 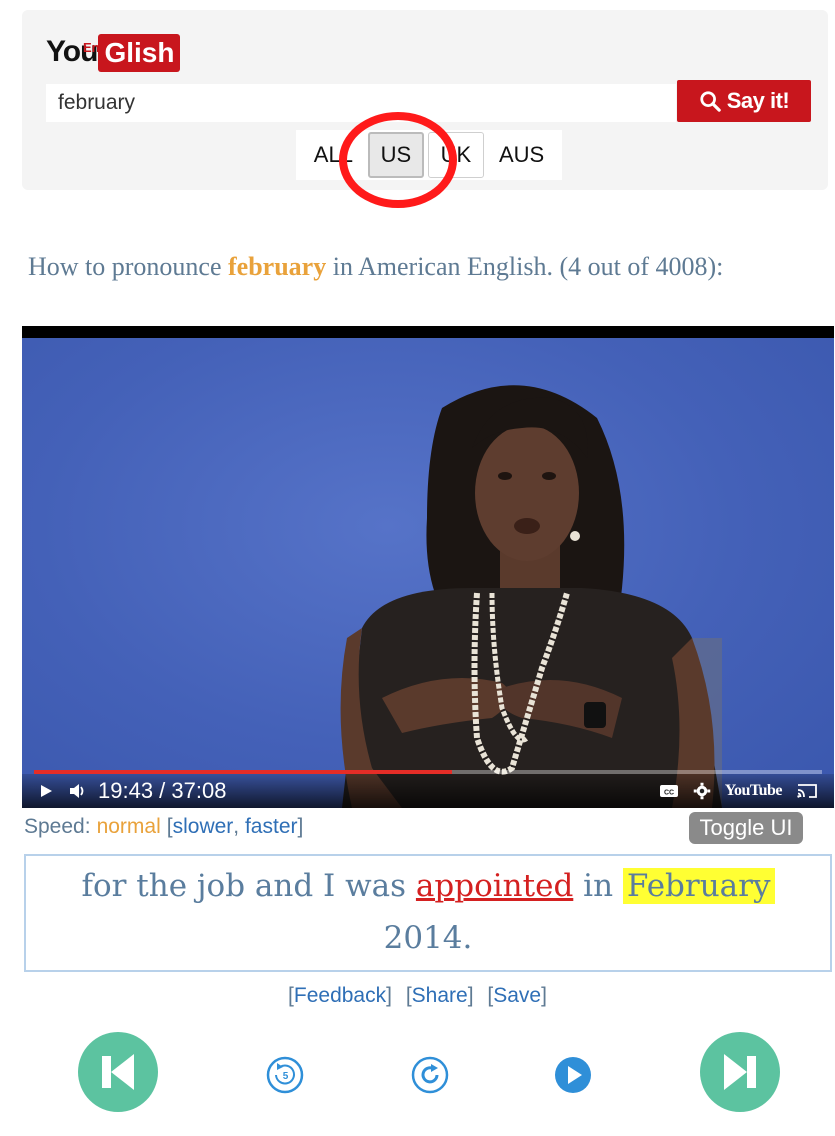 I want to click on caption-before: for the job and I was, so click(x=248, y=886).